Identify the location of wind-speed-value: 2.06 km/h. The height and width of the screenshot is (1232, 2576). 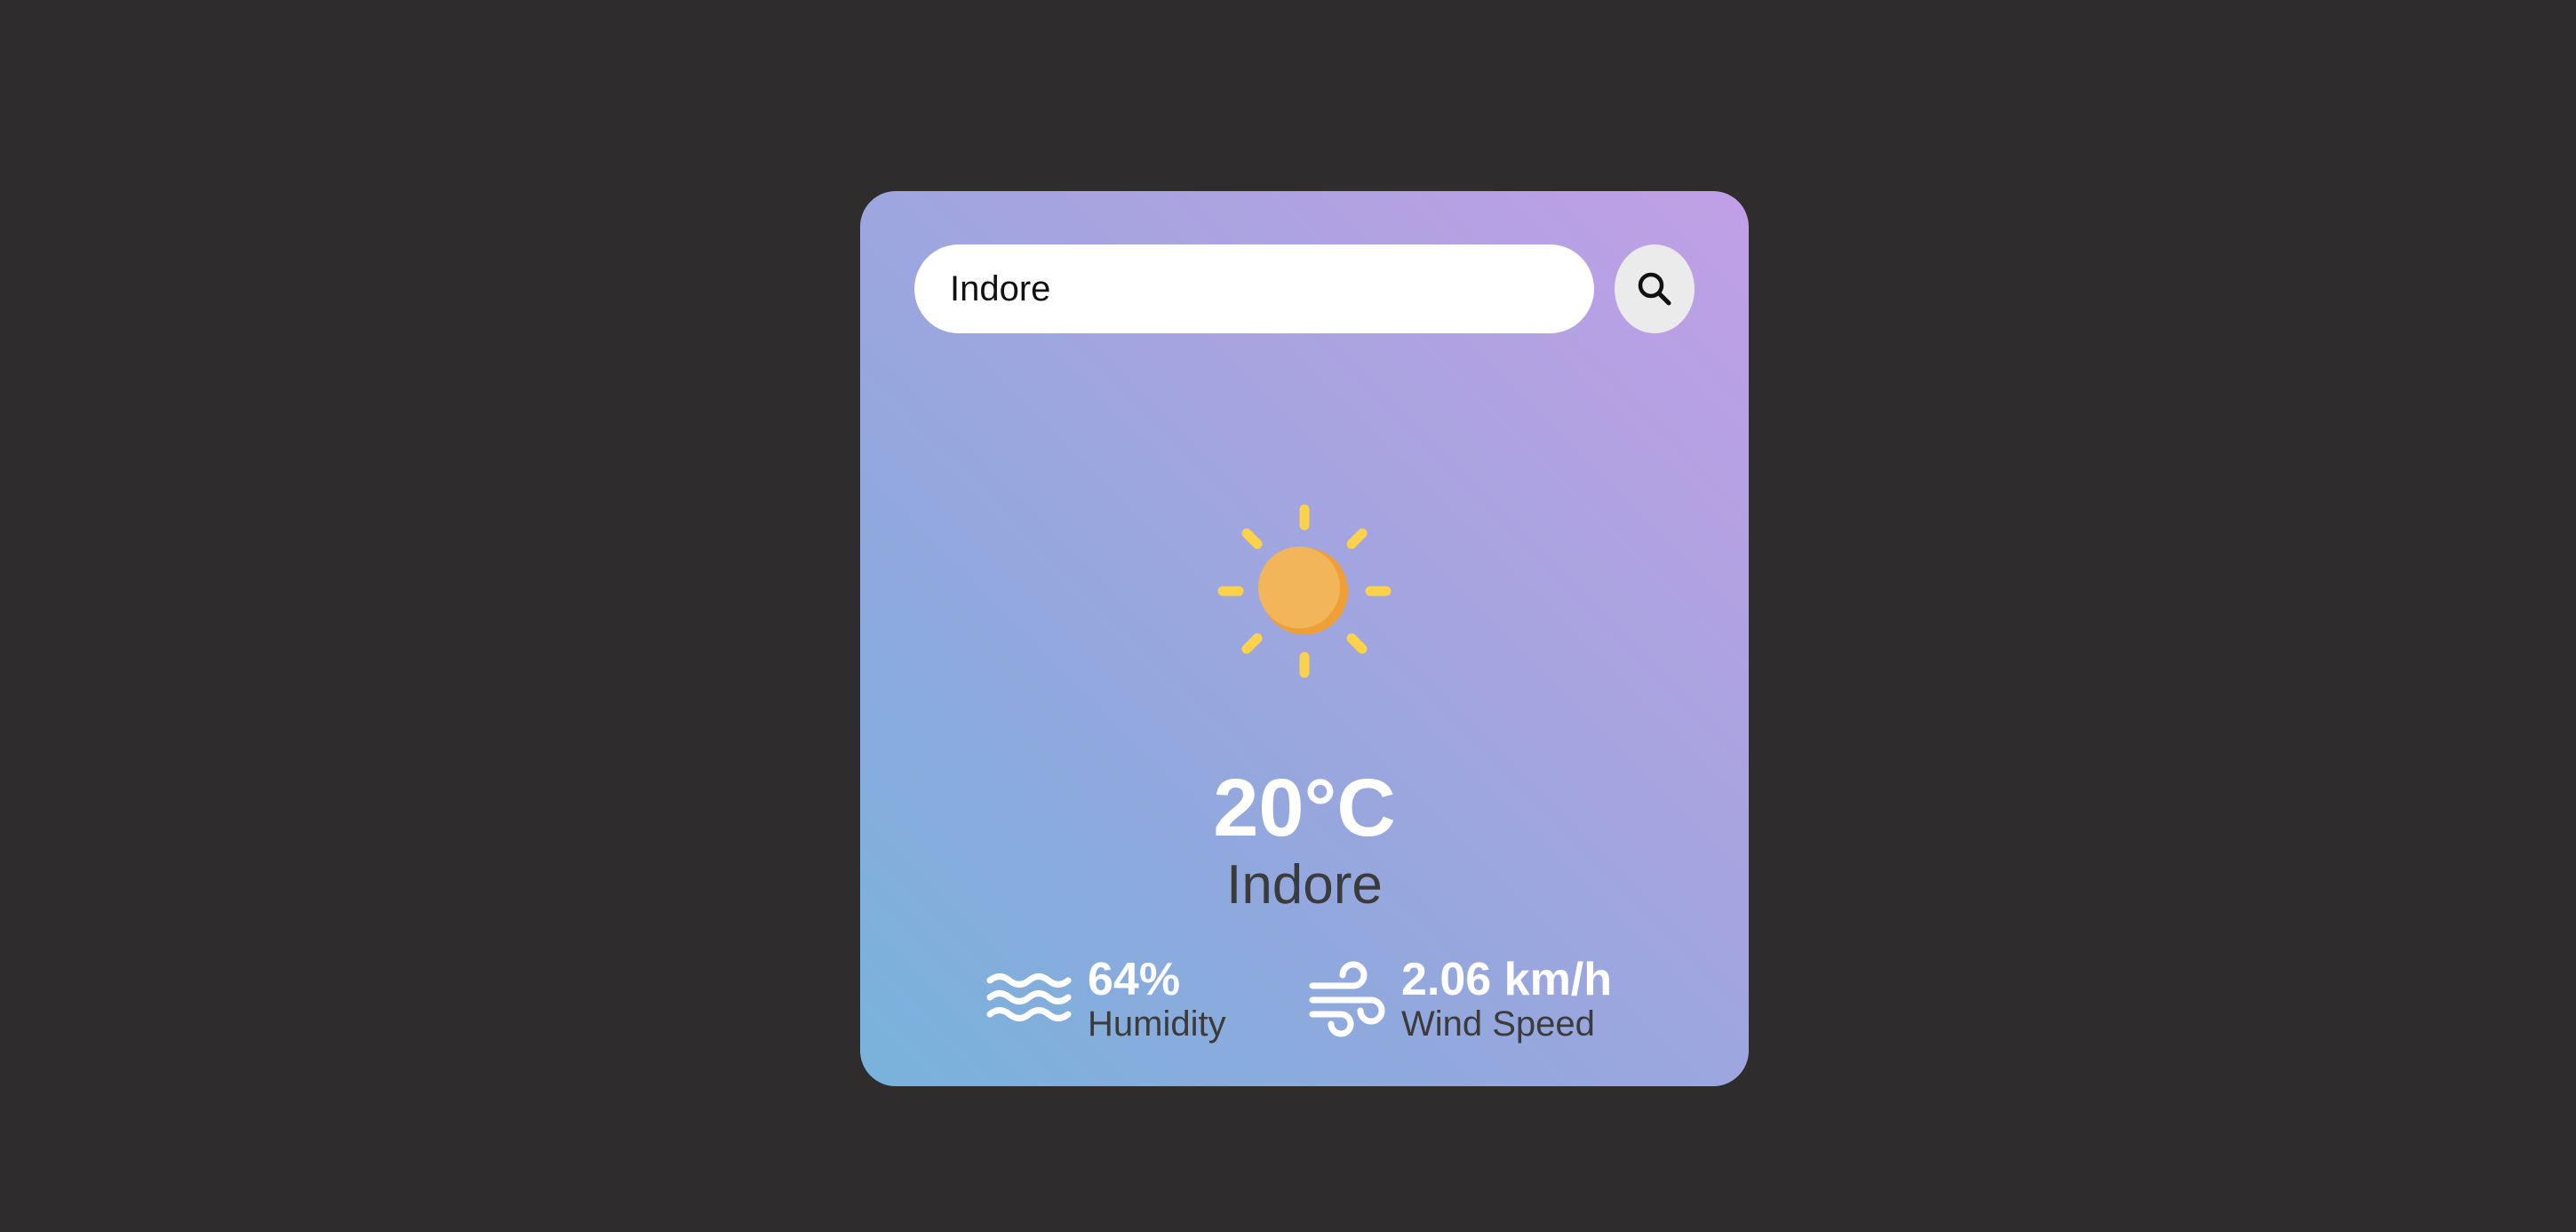
(1507, 979).